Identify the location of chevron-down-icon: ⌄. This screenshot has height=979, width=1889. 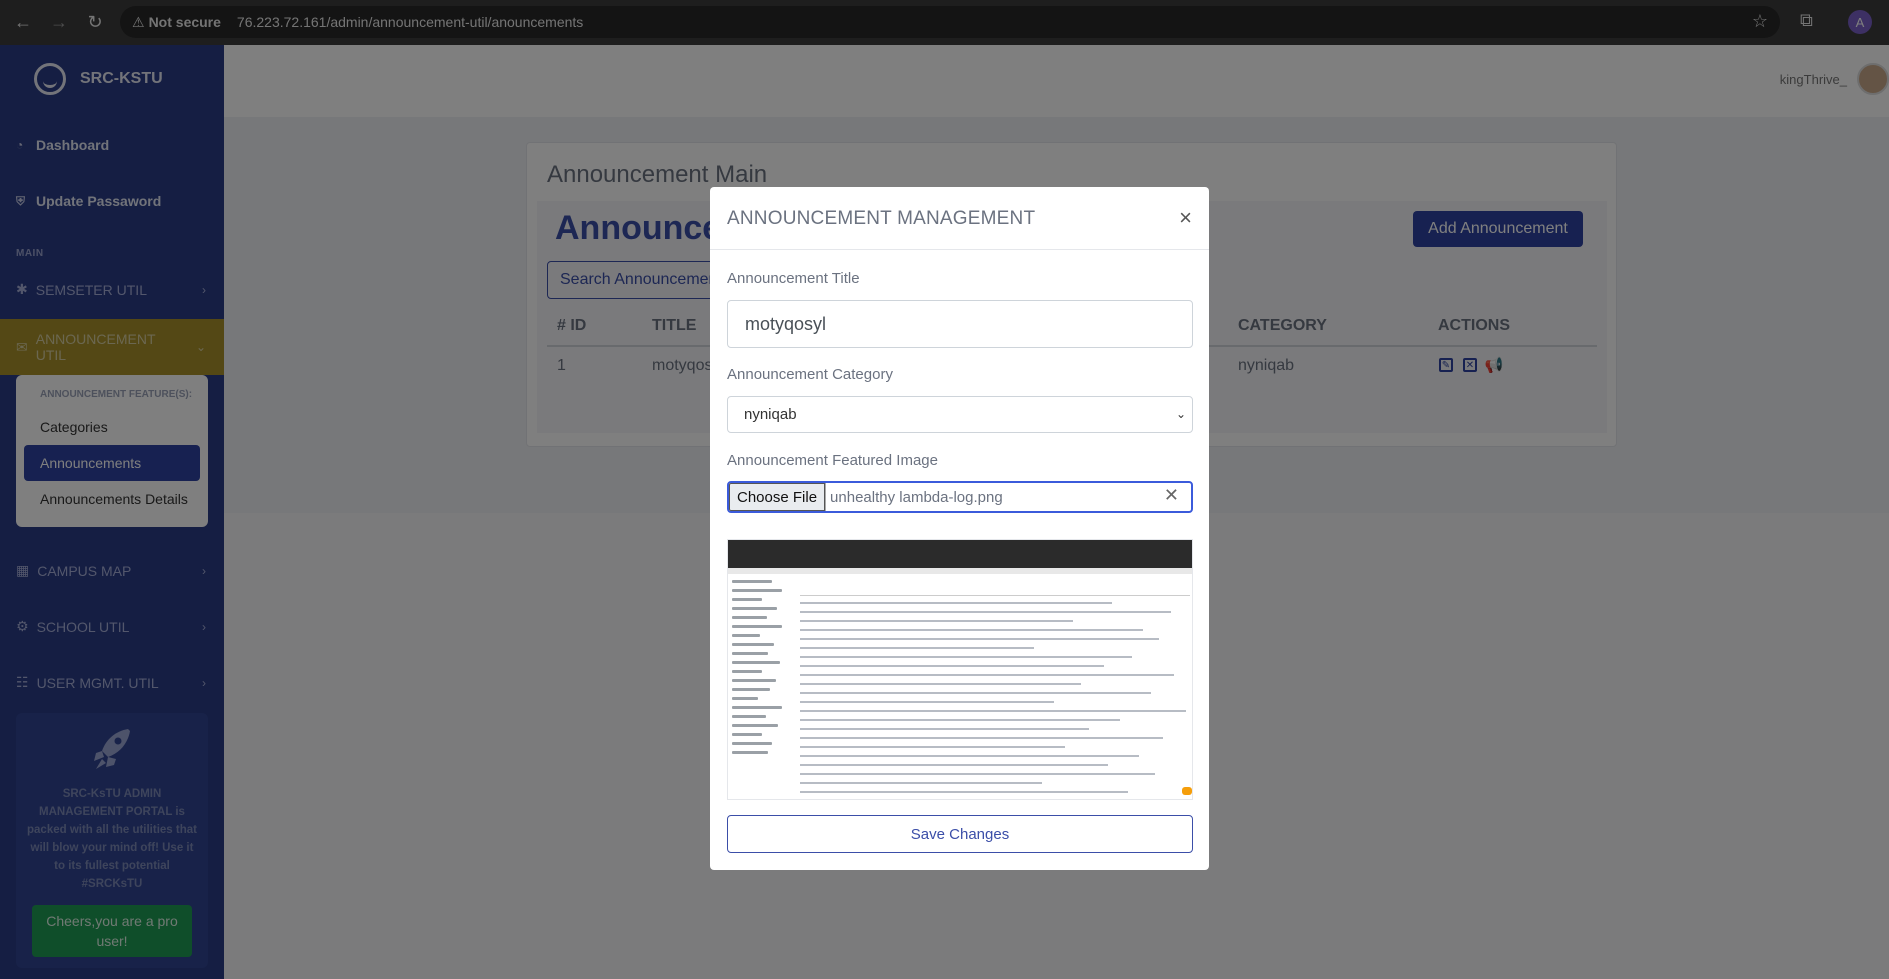
(1180, 414).